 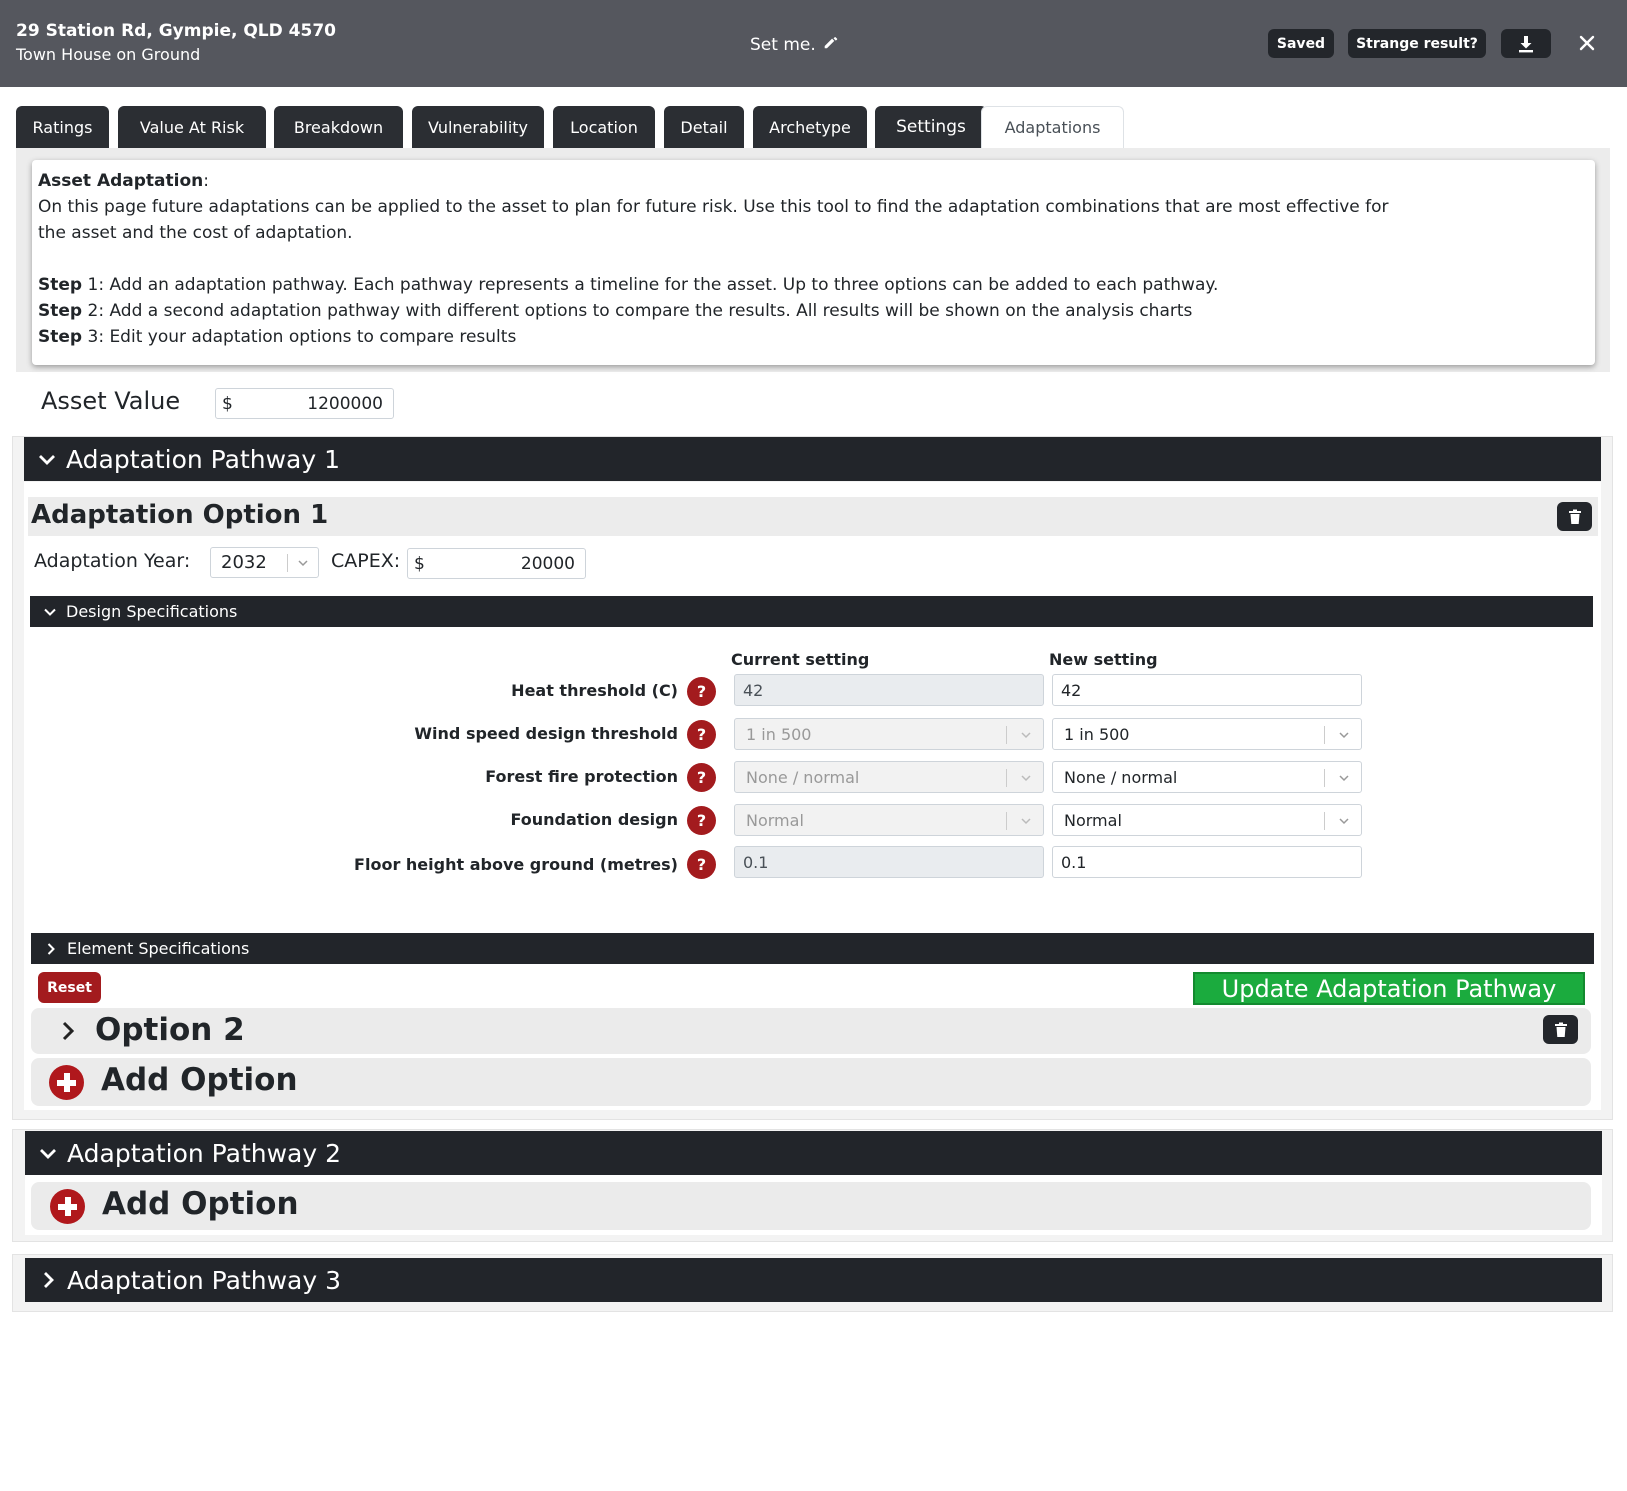 What do you see at coordinates (112, 561) in the screenshot?
I see `adaptation-year-label: Adaptation Year:` at bounding box center [112, 561].